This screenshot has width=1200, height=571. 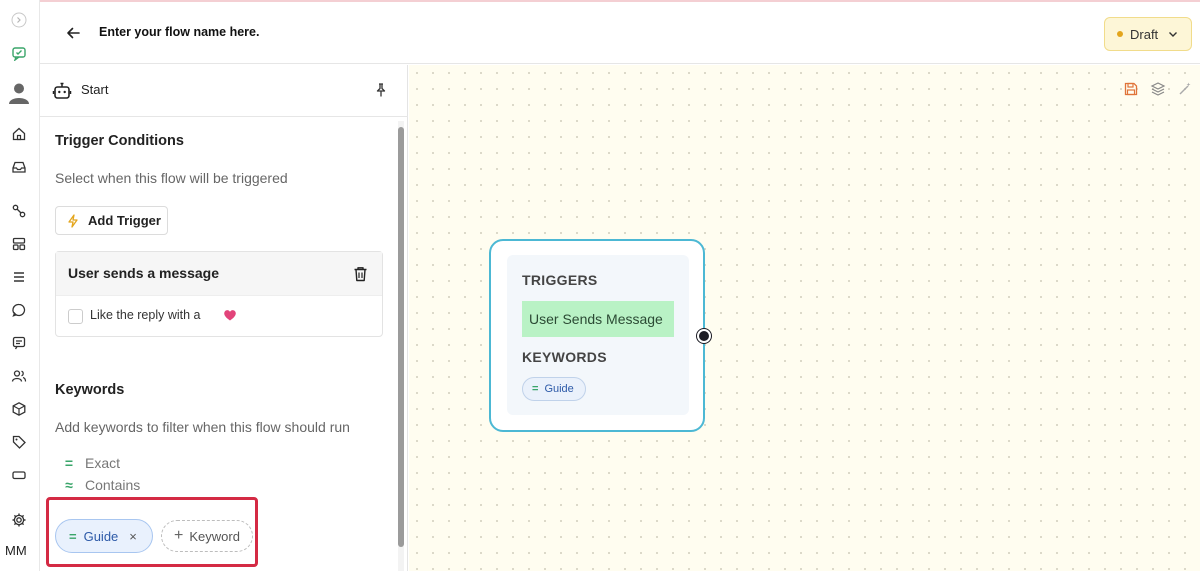 I want to click on panel-title: Start, so click(x=95, y=89).